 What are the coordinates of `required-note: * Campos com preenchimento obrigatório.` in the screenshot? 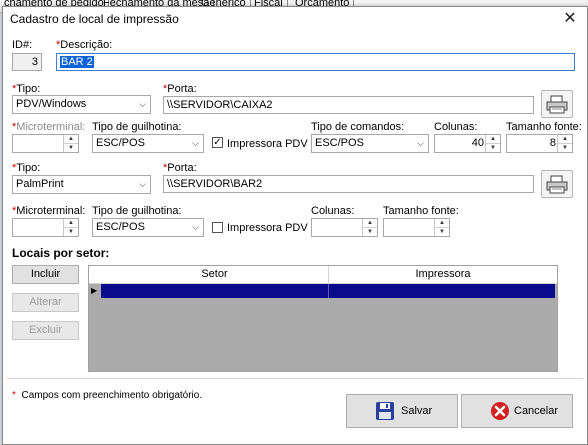 It's located at (107, 395).